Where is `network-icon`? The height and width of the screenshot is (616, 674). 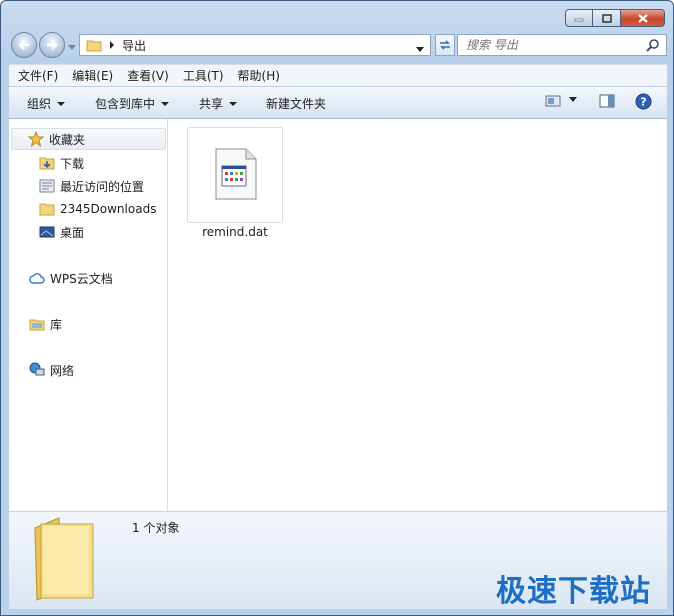 network-icon is located at coordinates (37, 369).